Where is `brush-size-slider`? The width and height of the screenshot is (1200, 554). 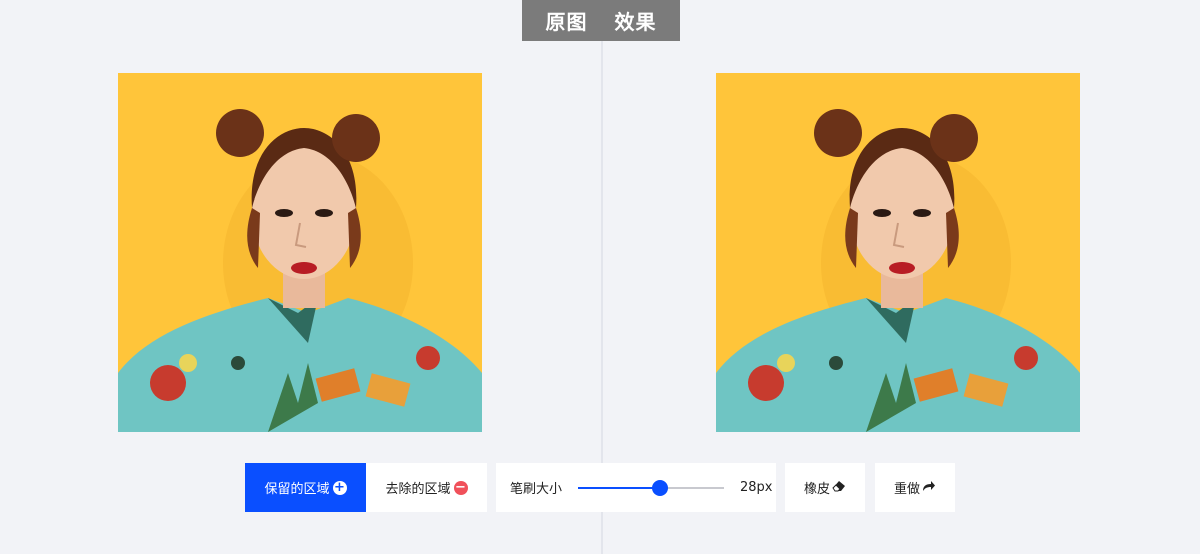
brush-size-slider is located at coordinates (651, 487).